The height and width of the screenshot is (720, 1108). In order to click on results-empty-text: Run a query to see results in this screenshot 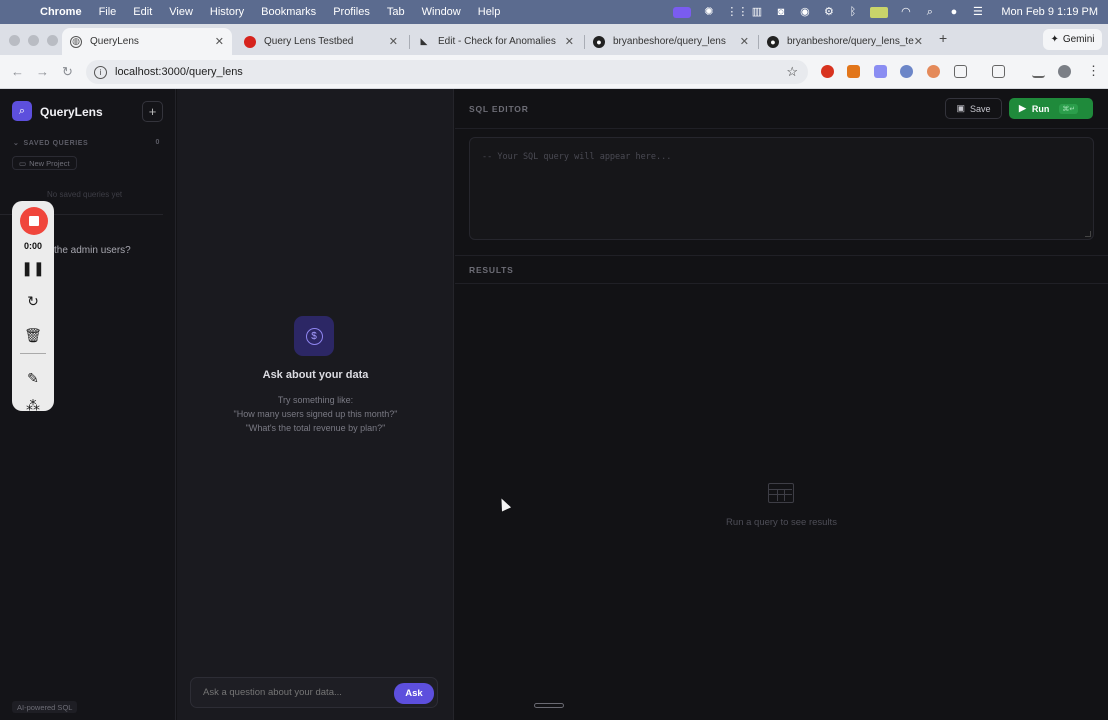, I will do `click(781, 522)`.